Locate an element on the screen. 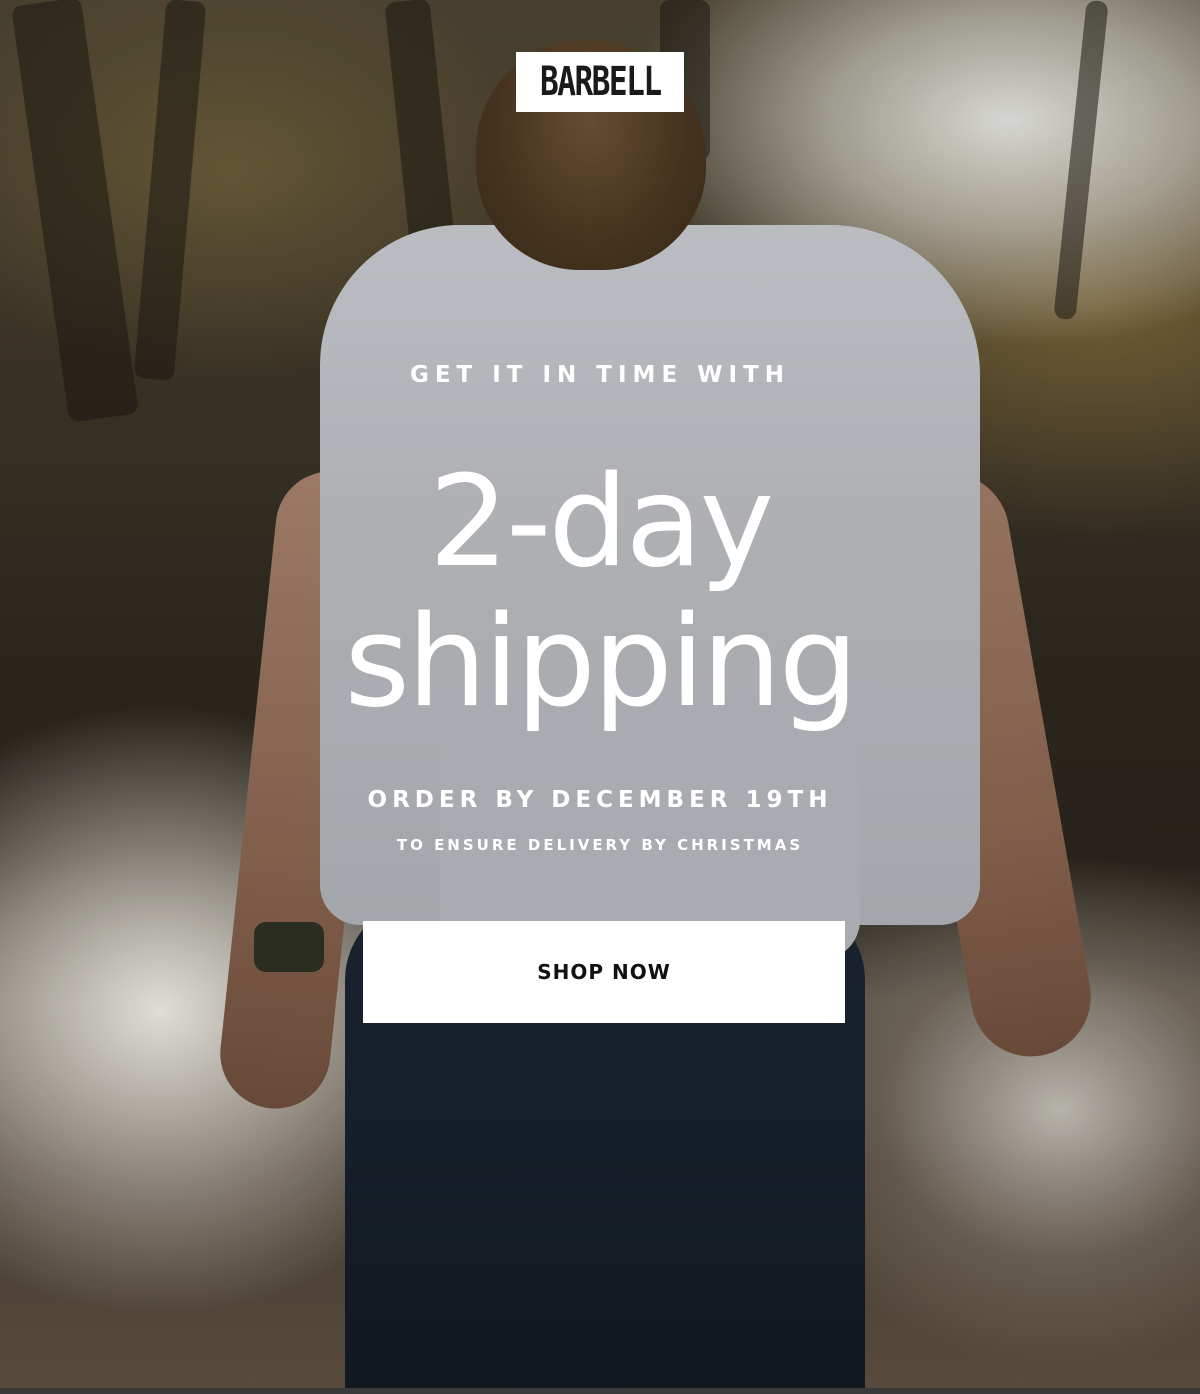 This screenshot has width=1200, height=1394. brand-logo: BARBELL is located at coordinates (600, 82).